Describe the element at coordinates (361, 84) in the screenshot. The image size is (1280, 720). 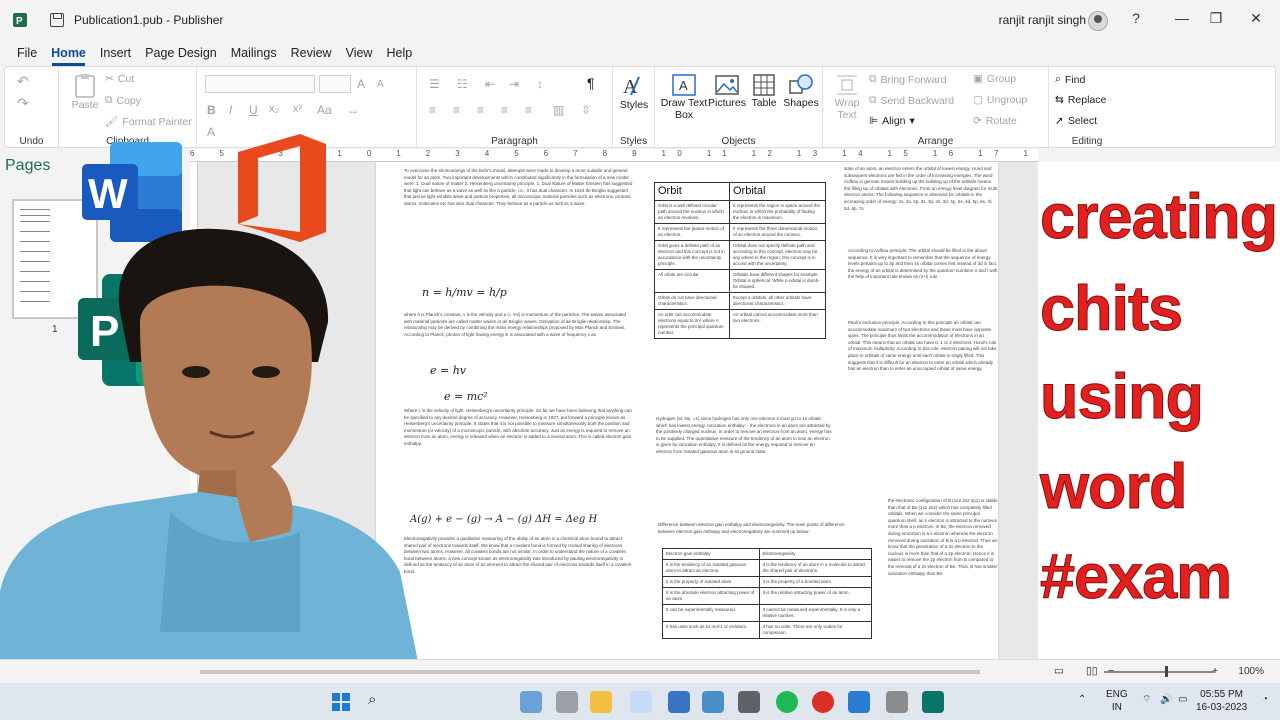
I see `grow-font-icon: A` at that location.